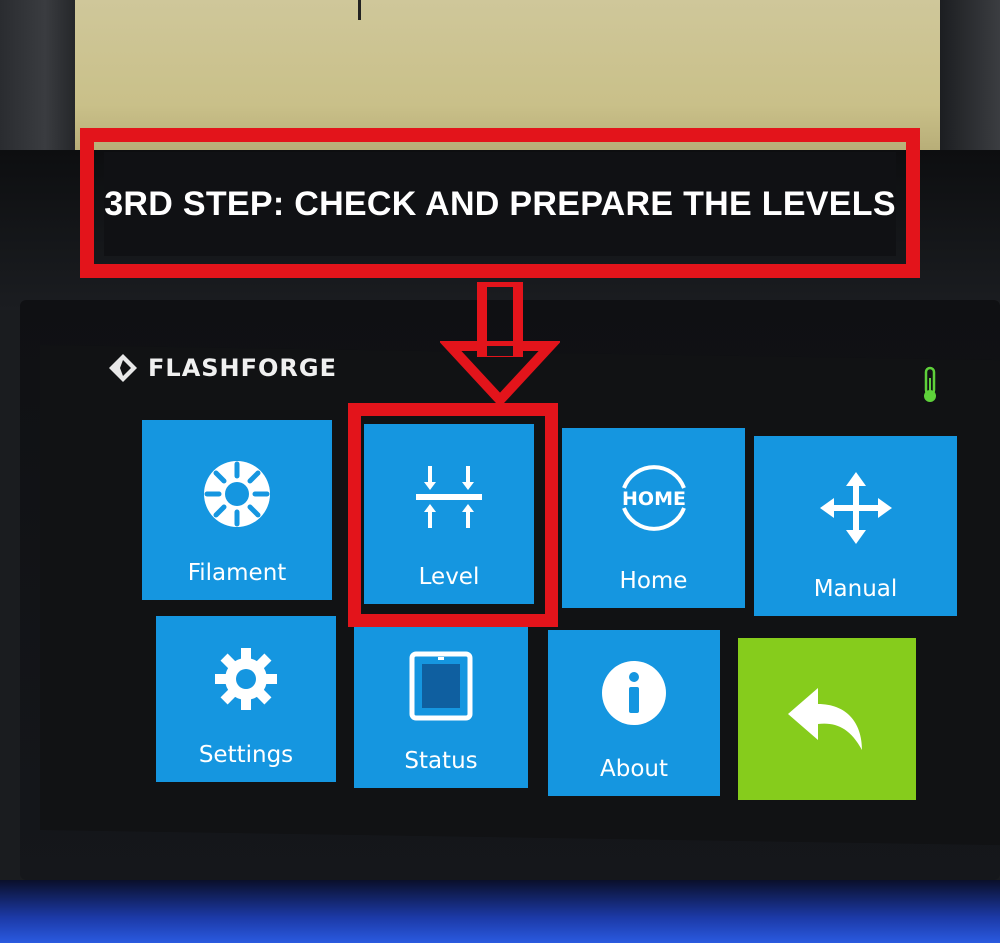  I want to click on tile-settings: Settings, so click(246, 699).